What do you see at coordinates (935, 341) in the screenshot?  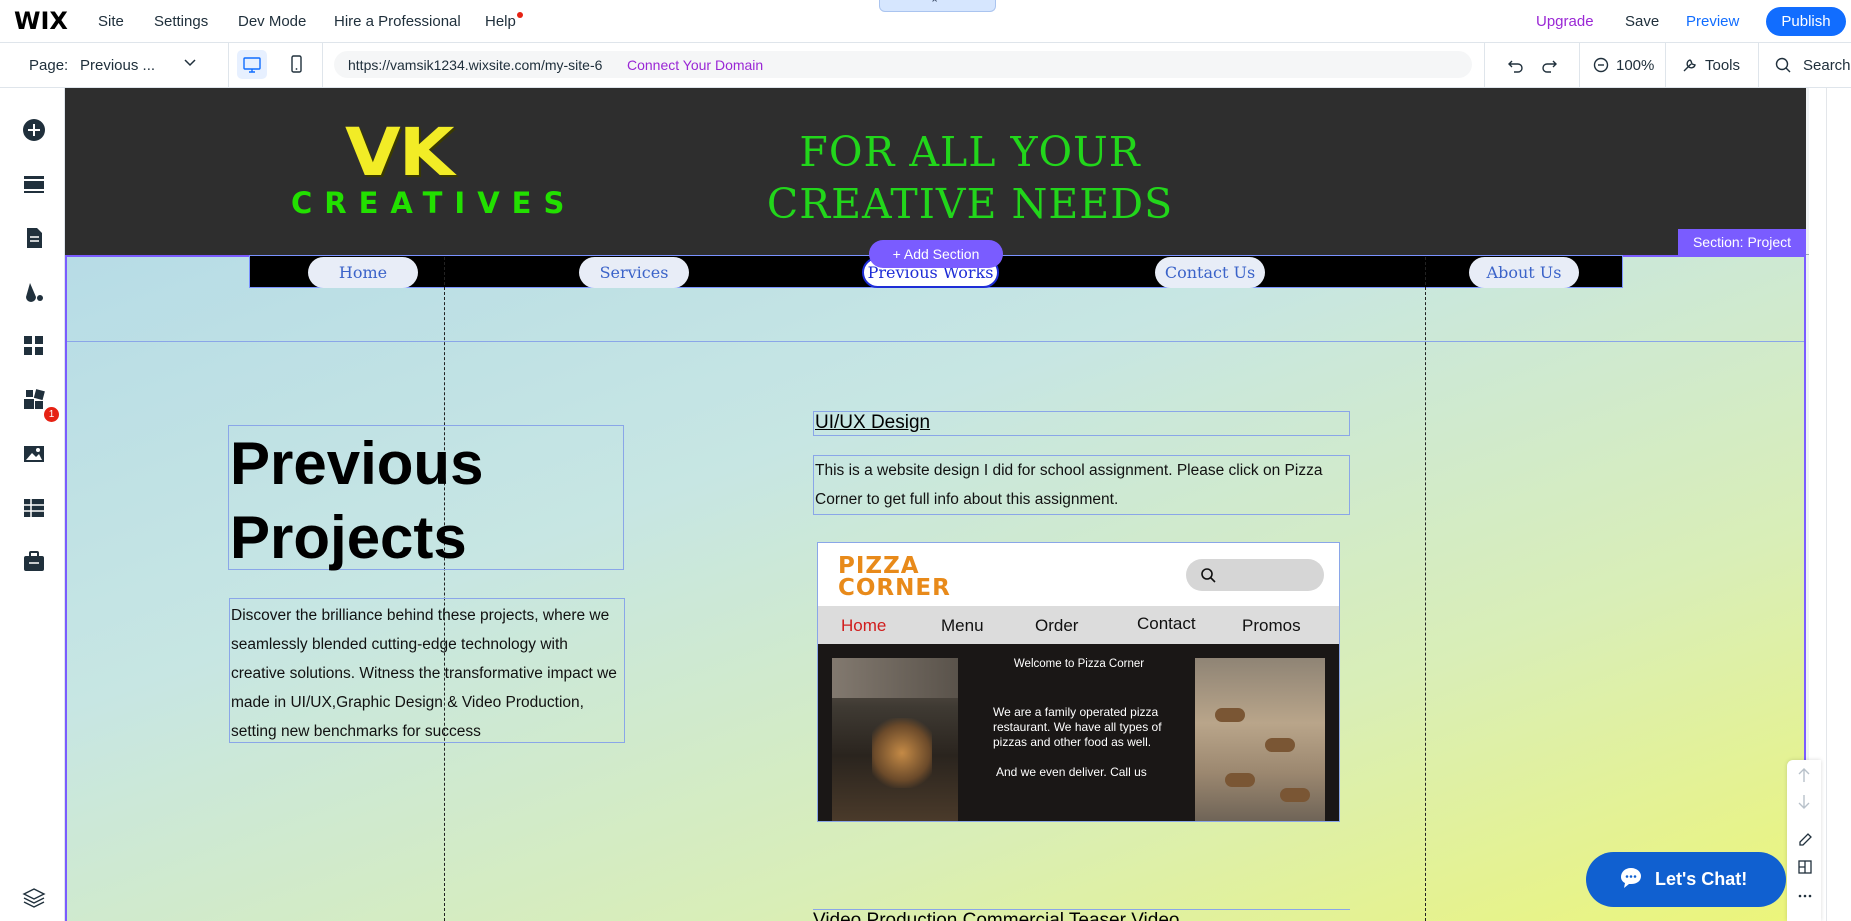 I see `layout-guide-horizontal` at bounding box center [935, 341].